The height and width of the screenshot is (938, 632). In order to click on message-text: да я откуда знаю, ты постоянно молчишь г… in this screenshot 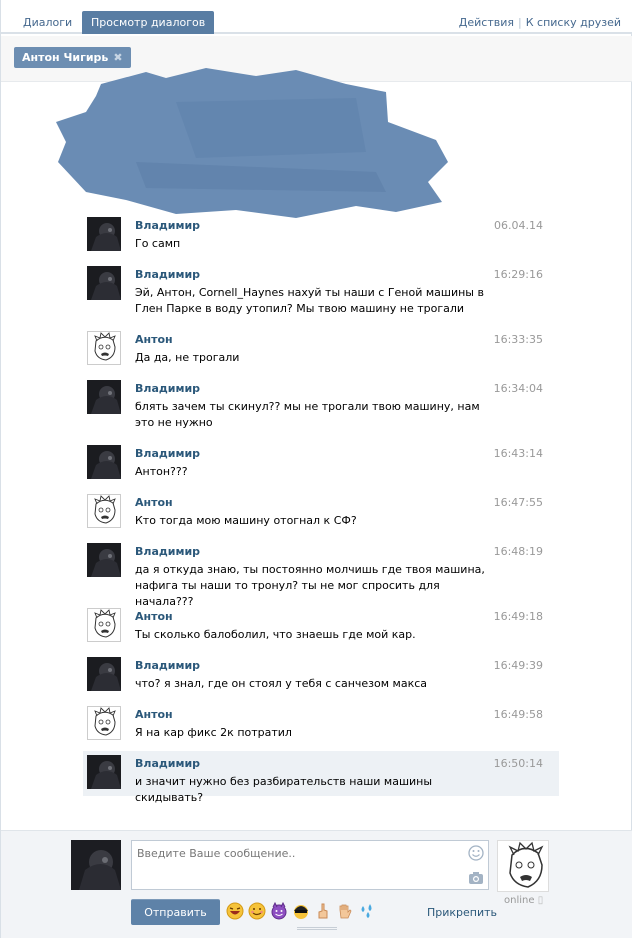, I will do `click(310, 585)`.